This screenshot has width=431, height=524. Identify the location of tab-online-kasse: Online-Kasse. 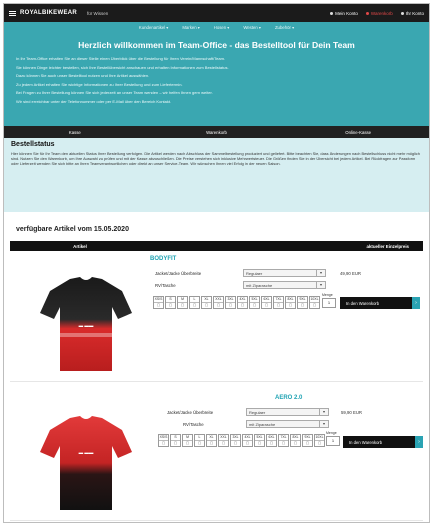
(358, 132).